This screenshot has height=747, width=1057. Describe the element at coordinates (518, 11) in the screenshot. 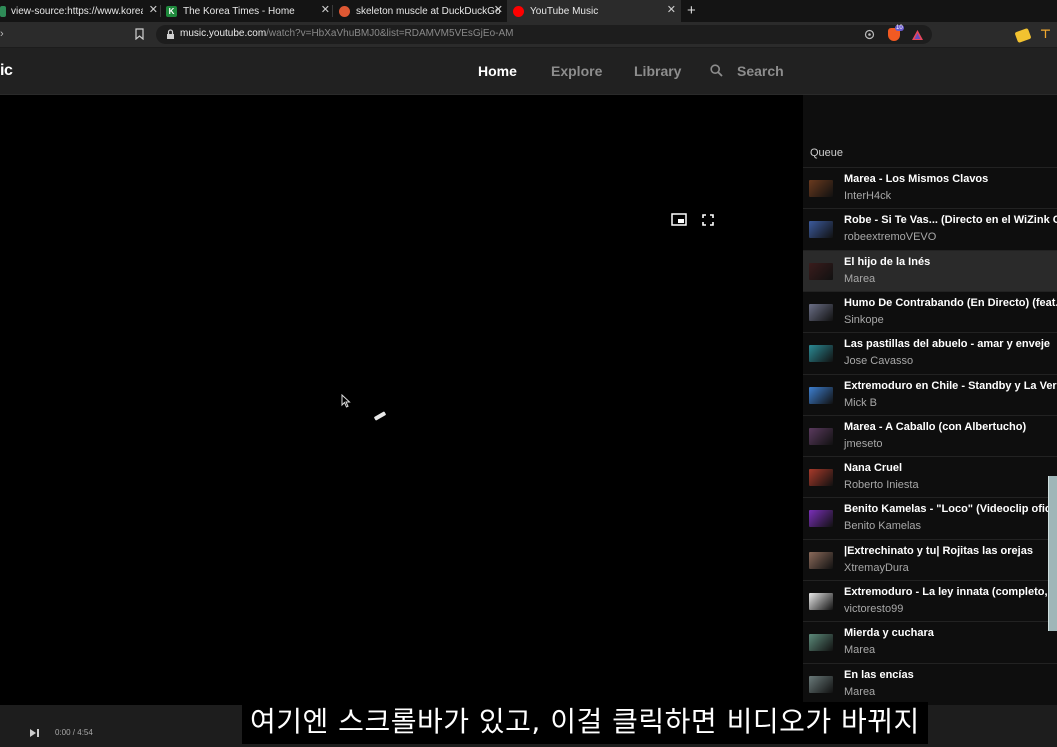

I see `youtube-music-icon` at that location.